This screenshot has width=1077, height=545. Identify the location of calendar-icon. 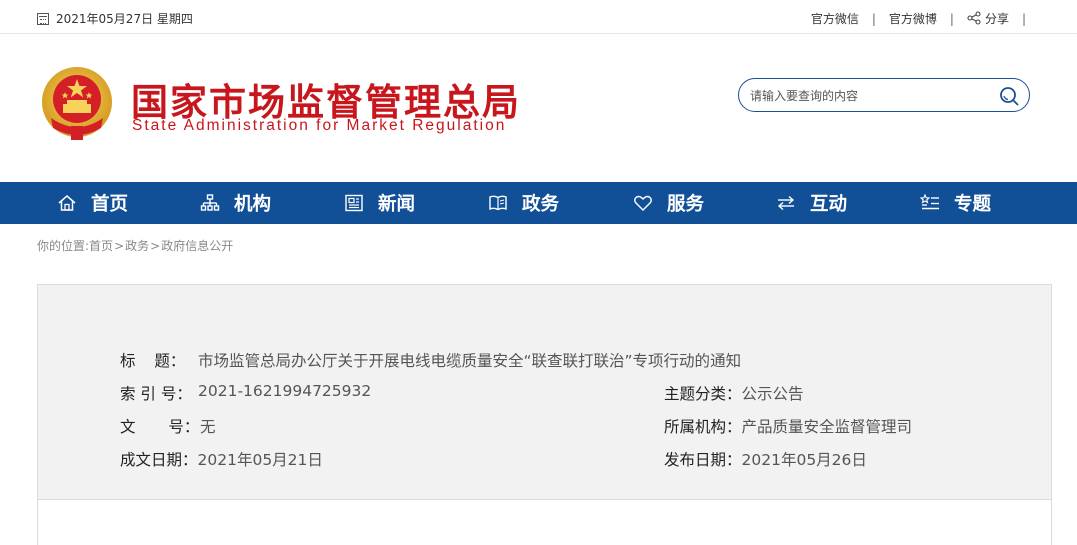
(43, 18).